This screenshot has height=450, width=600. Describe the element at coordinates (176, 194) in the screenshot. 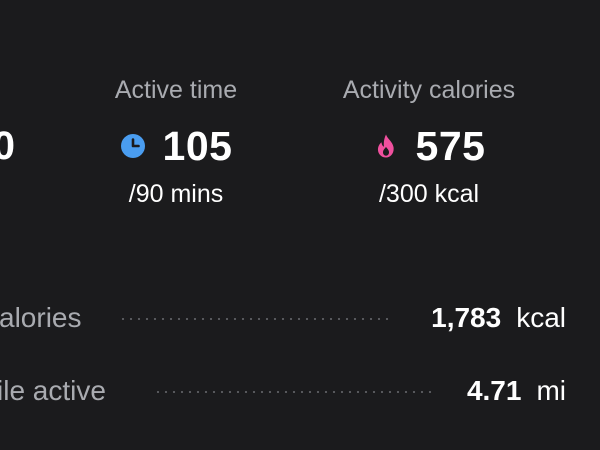

I see `active-time-goal: /90 mins` at that location.